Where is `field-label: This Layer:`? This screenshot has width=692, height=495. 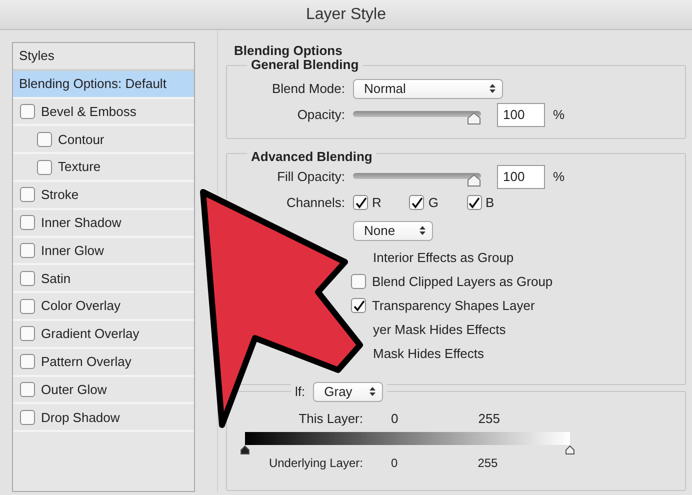
field-label: This Layer: is located at coordinates (330, 419).